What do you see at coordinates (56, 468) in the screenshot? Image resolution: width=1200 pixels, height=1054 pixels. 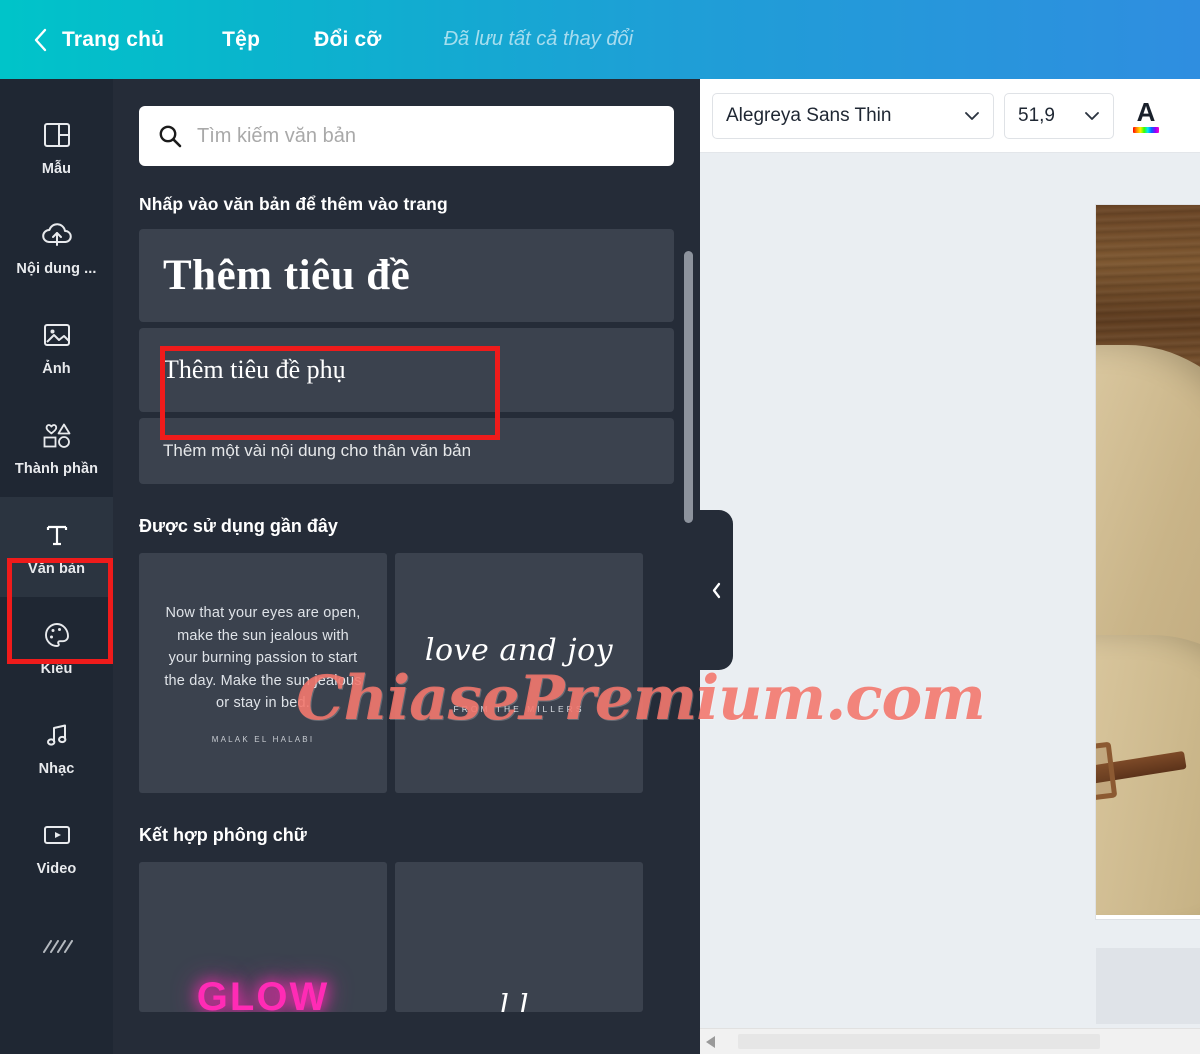 I see `sidebar-item-label: Thành phần` at bounding box center [56, 468].